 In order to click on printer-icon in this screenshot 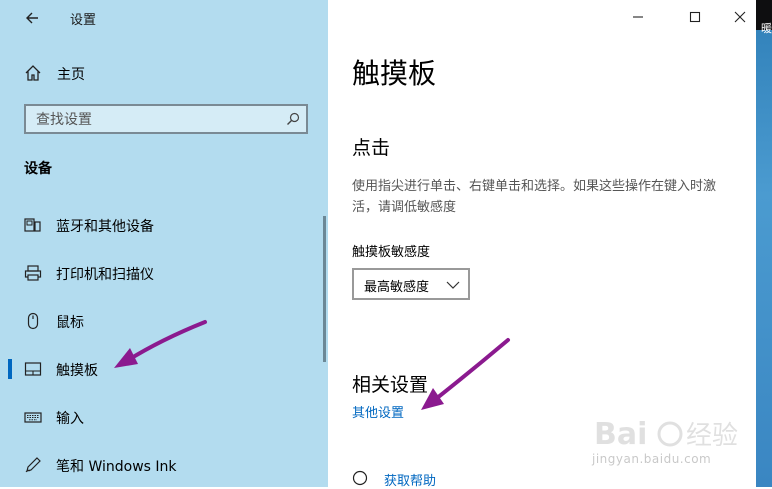, I will do `click(33, 273)`.